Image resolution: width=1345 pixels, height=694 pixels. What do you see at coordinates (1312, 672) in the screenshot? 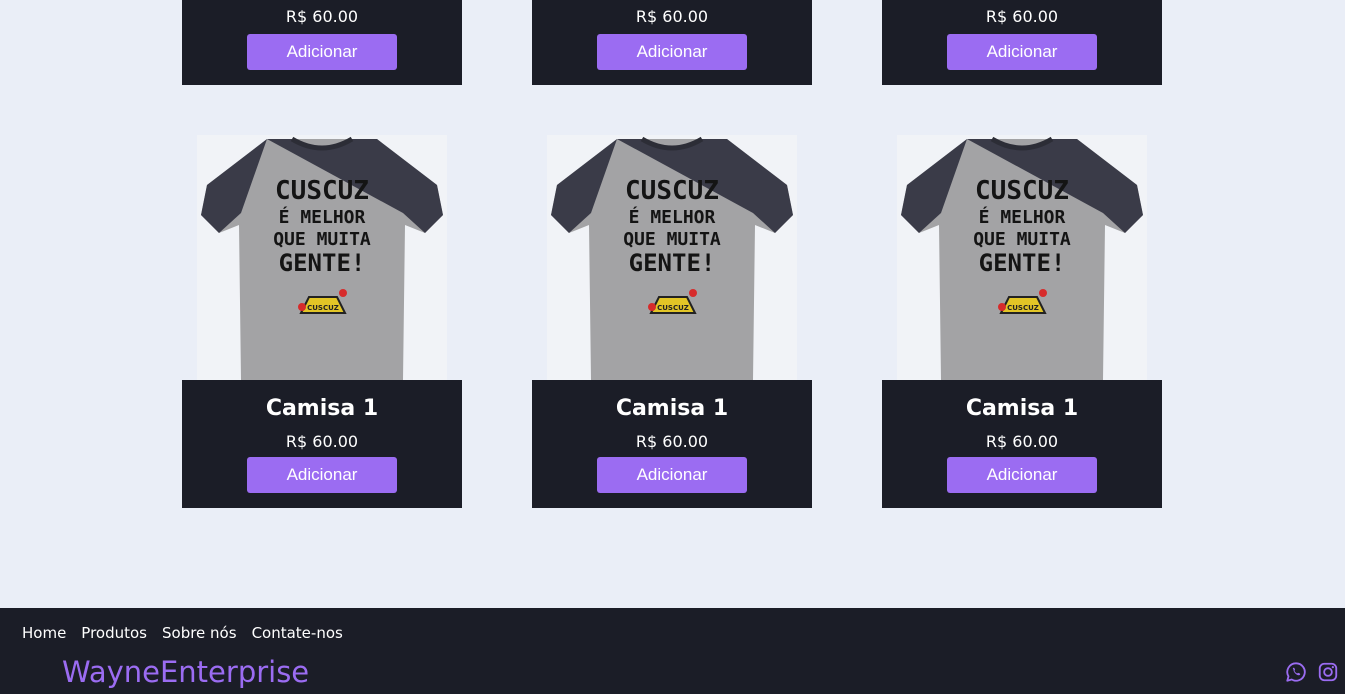
I see `social-links` at bounding box center [1312, 672].